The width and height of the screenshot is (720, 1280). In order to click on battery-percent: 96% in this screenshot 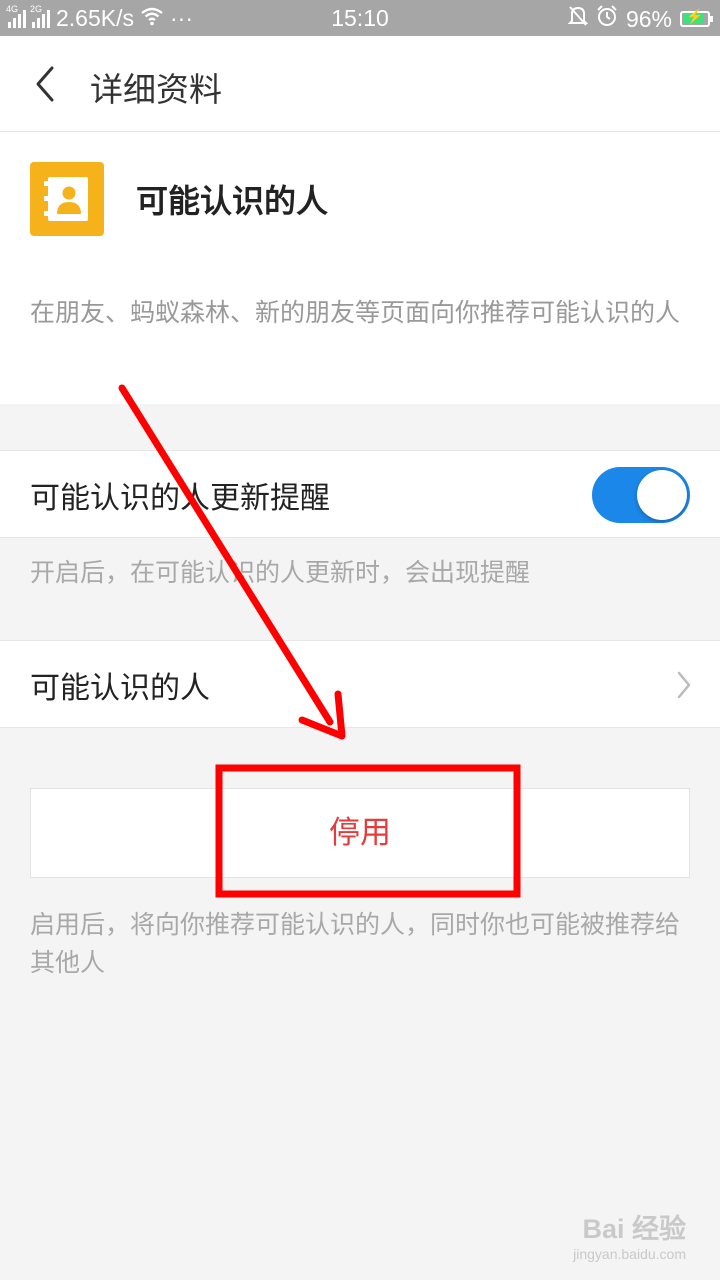, I will do `click(648, 18)`.